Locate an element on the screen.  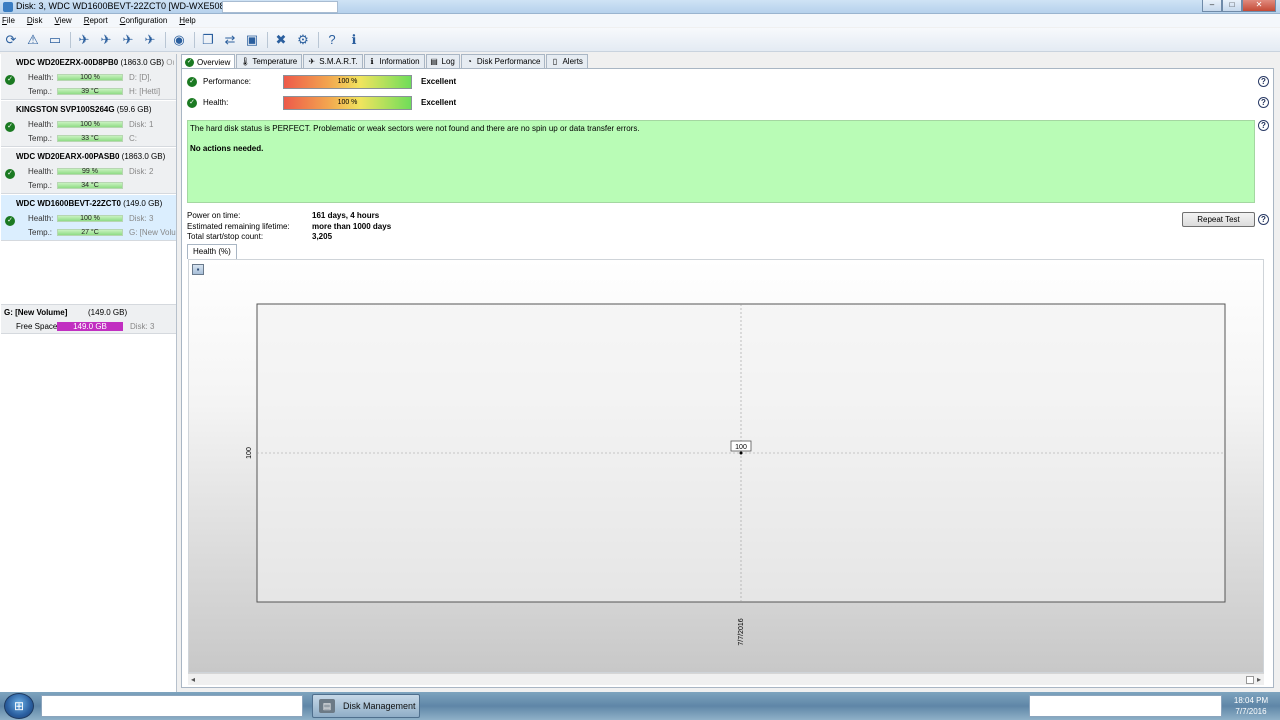
monitor-icon: ▣ is located at coordinates (252, 40).